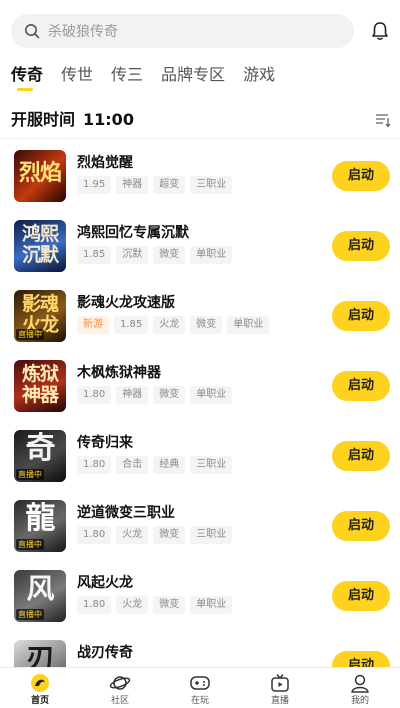 This screenshot has height=708, width=400. I want to click on nav-label: 首页, so click(39, 701).